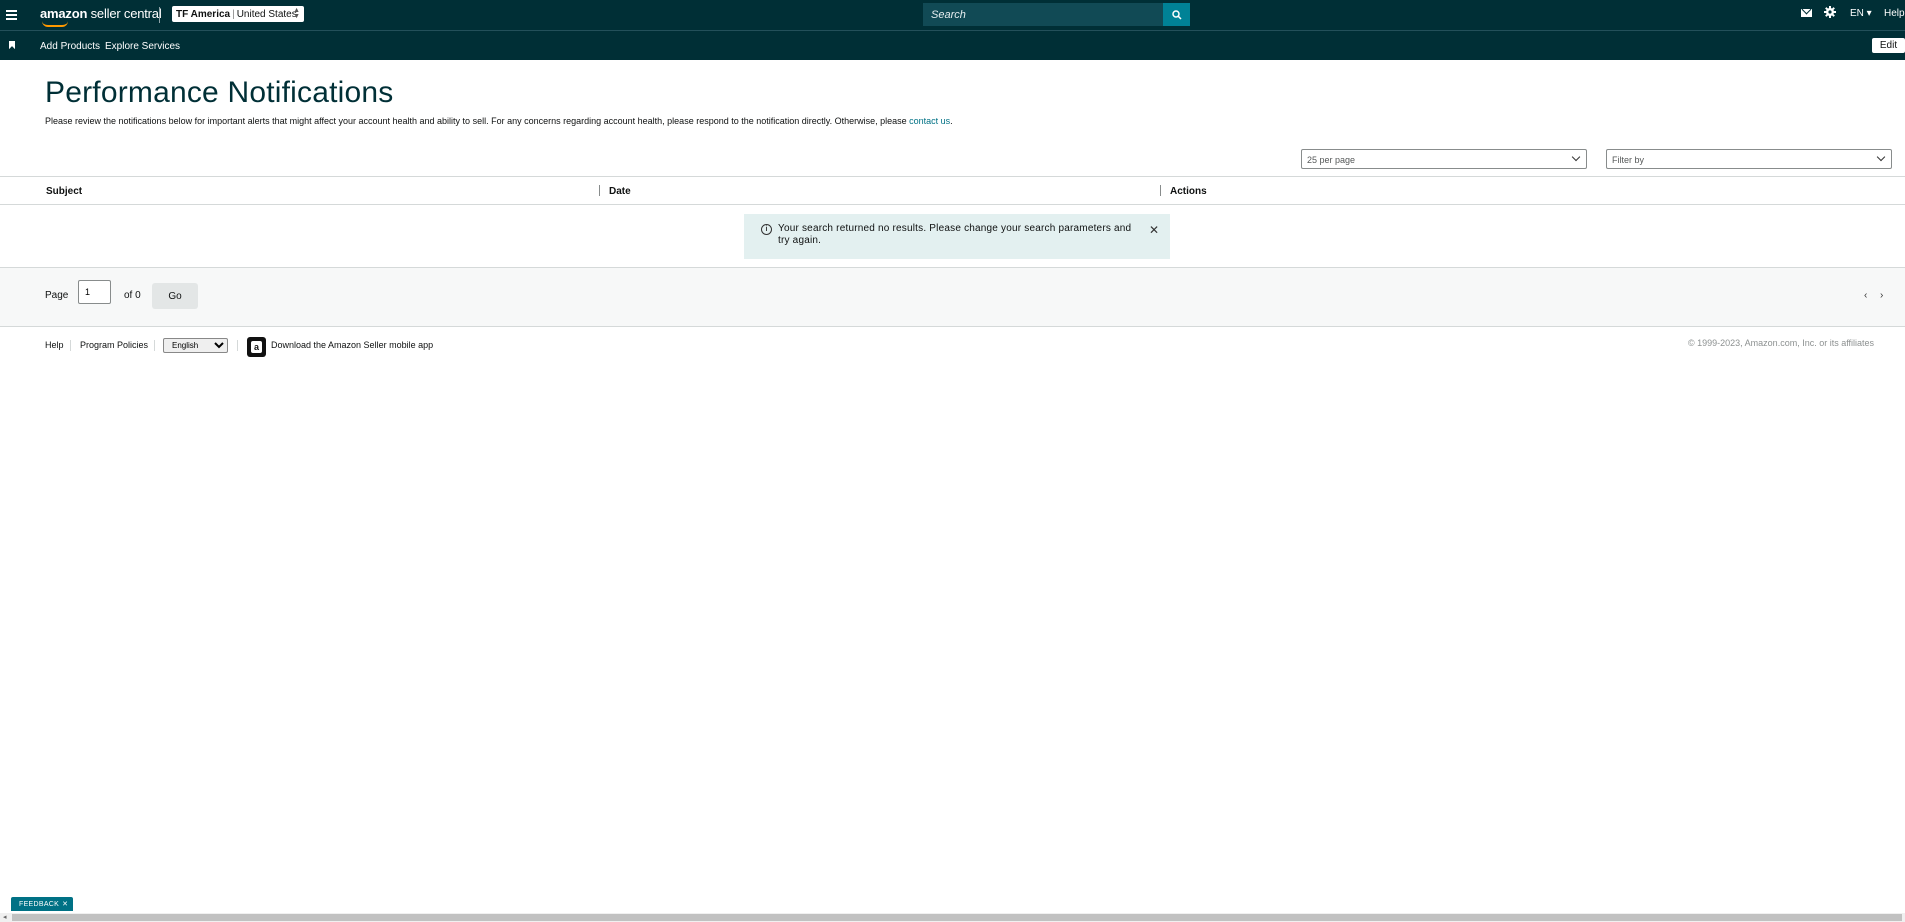  What do you see at coordinates (352, 345) in the screenshot?
I see `download-app-link: Download the Amazon Seller mobile app` at bounding box center [352, 345].